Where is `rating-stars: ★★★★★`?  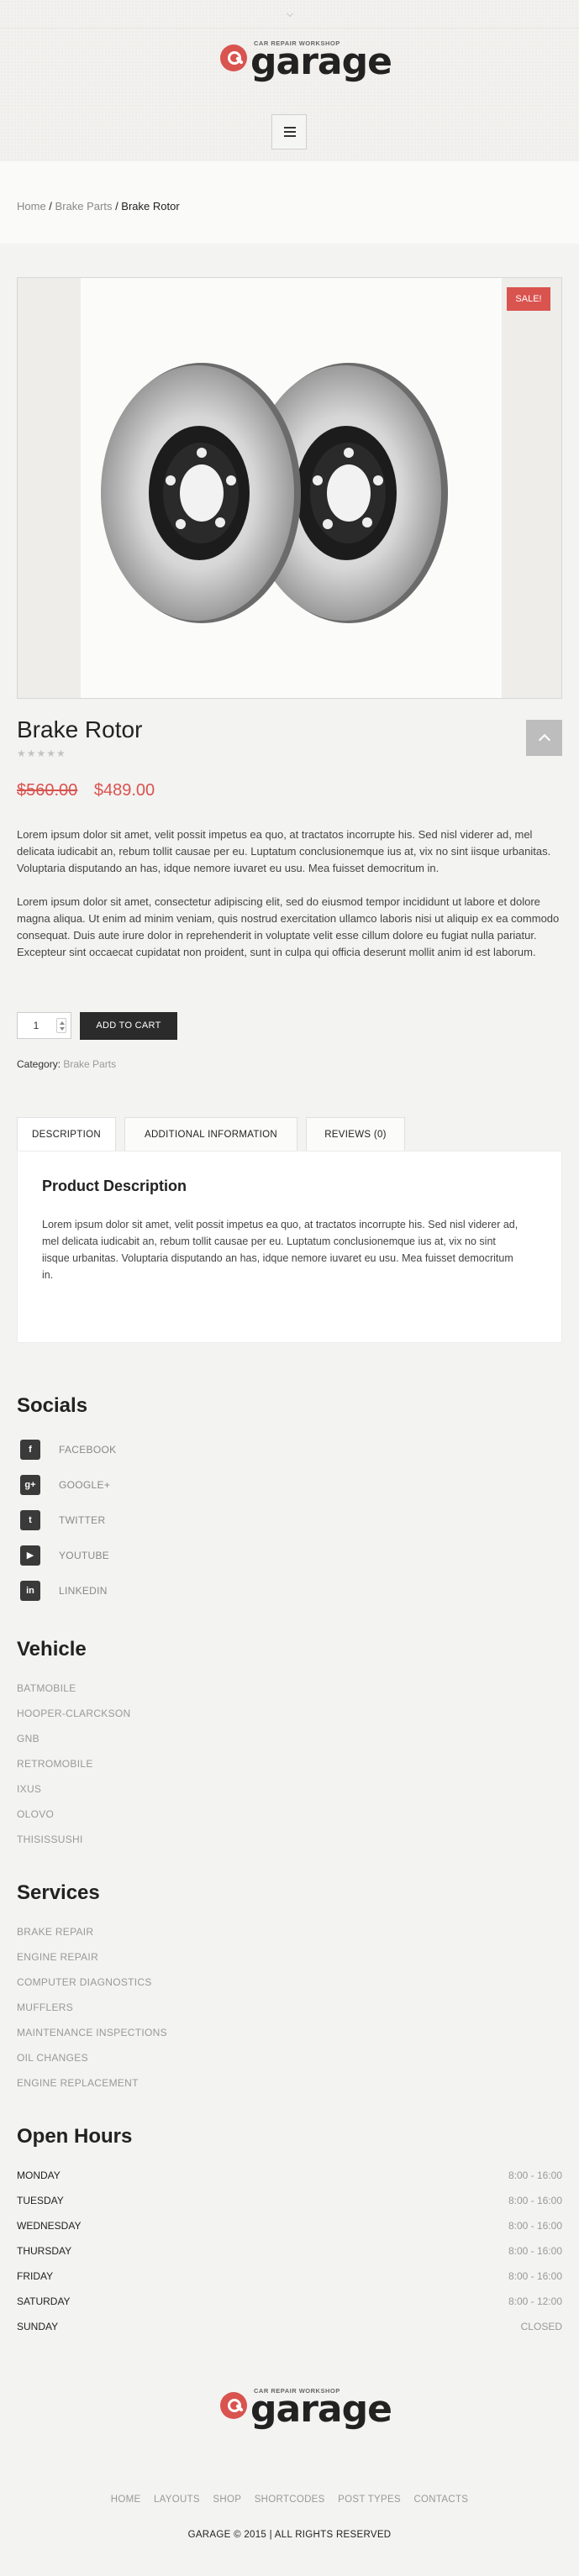 rating-stars: ★★★★★ is located at coordinates (41, 753).